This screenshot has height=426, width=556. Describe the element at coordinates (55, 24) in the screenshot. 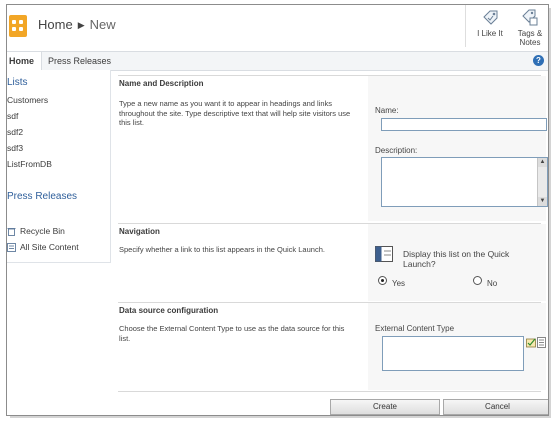

I see `breadcrumb-site-link: Home` at that location.